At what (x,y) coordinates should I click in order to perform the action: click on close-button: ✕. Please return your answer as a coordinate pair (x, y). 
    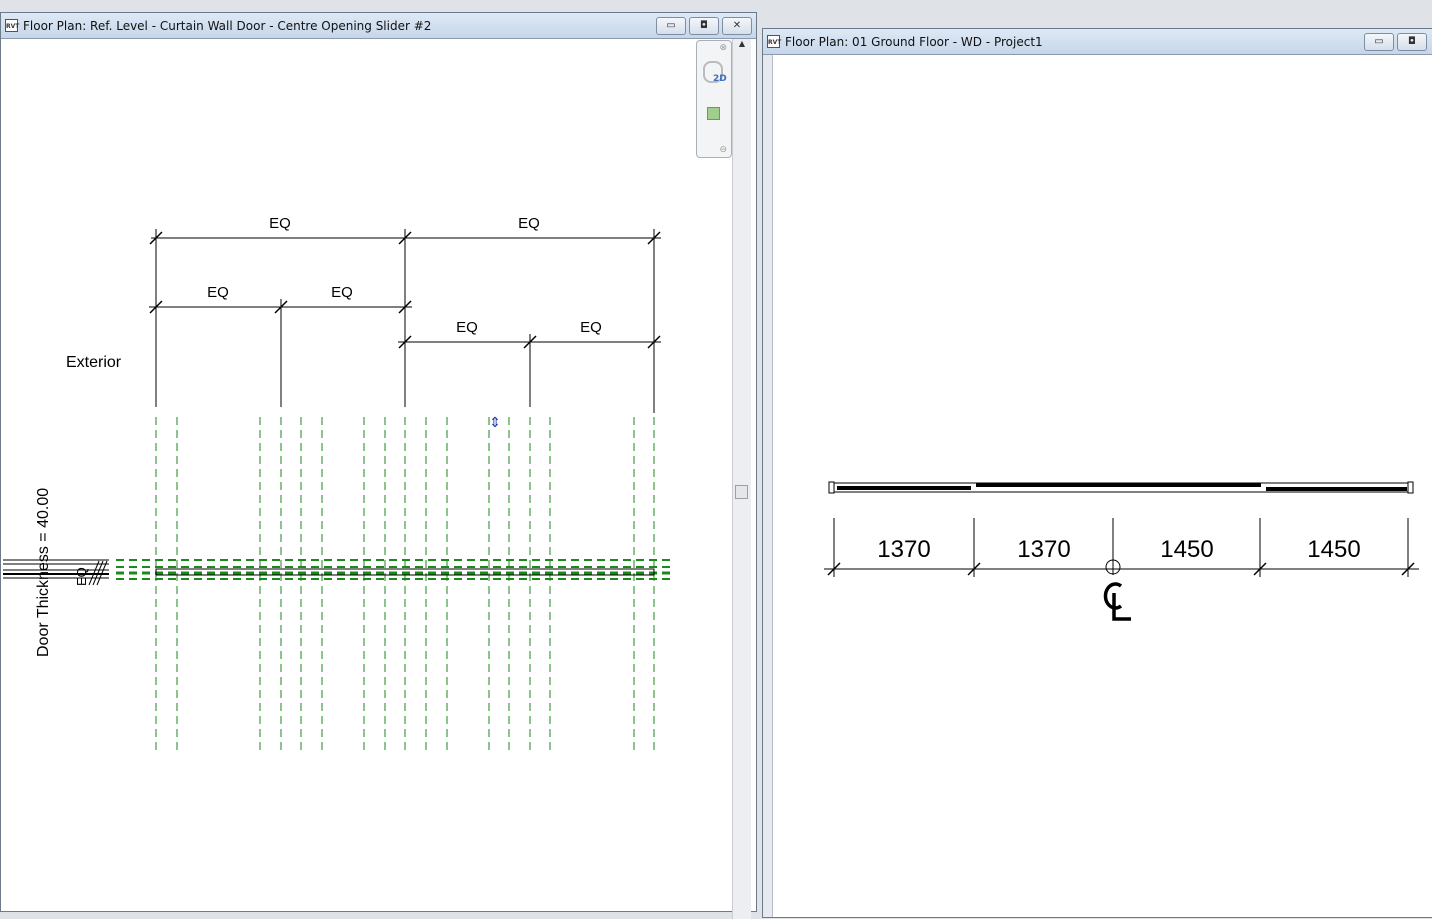
    Looking at the image, I should click on (737, 26).